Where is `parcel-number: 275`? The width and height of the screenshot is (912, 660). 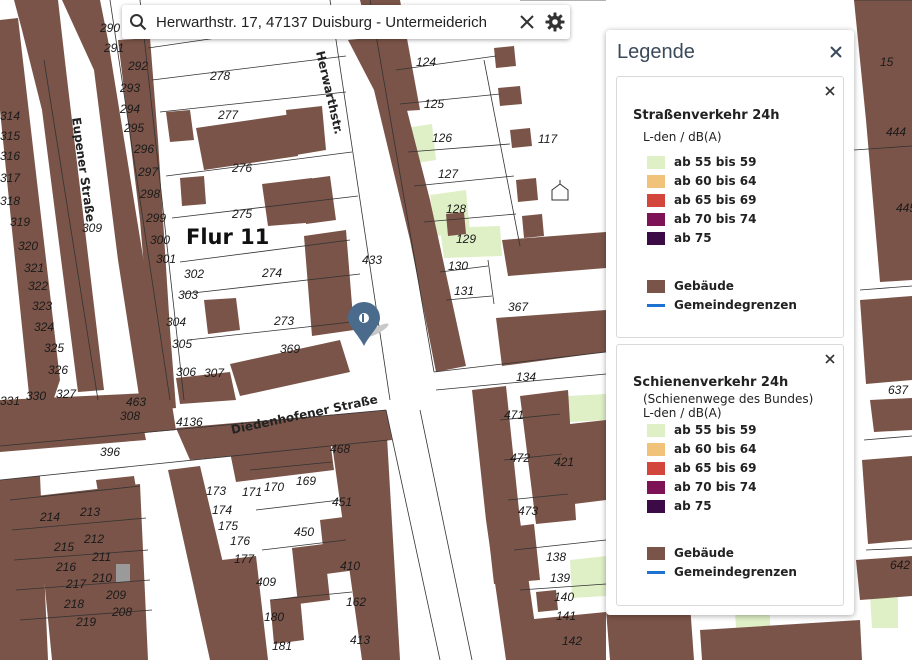 parcel-number: 275 is located at coordinates (241, 214).